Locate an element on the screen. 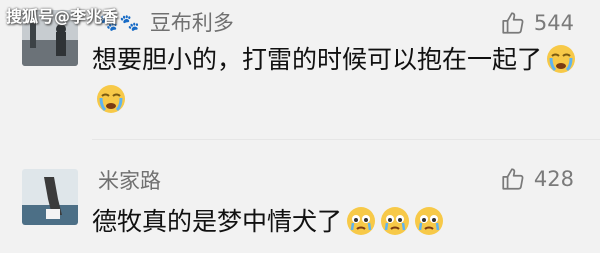  like-button: 544 is located at coordinates (537, 23).